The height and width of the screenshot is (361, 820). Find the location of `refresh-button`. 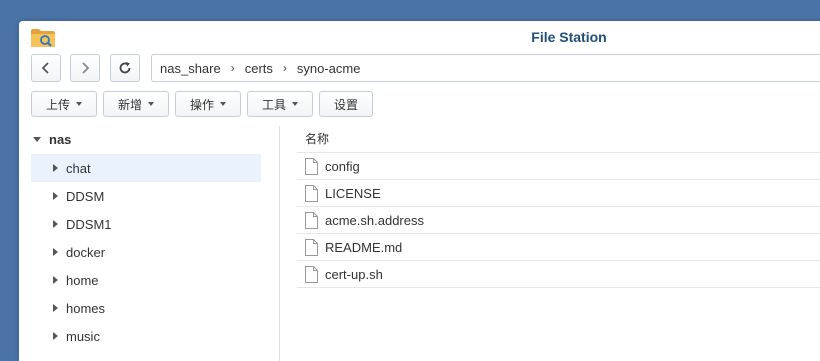

refresh-button is located at coordinates (125, 68).